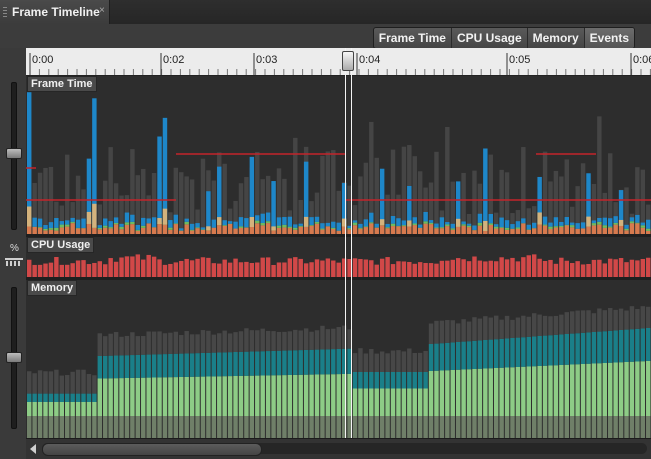 The image size is (651, 459). What do you see at coordinates (338, 62) in the screenshot?
I see `time-ruler: 0:00 0:02 0:03 0:04 0:05 0:06` at bounding box center [338, 62].